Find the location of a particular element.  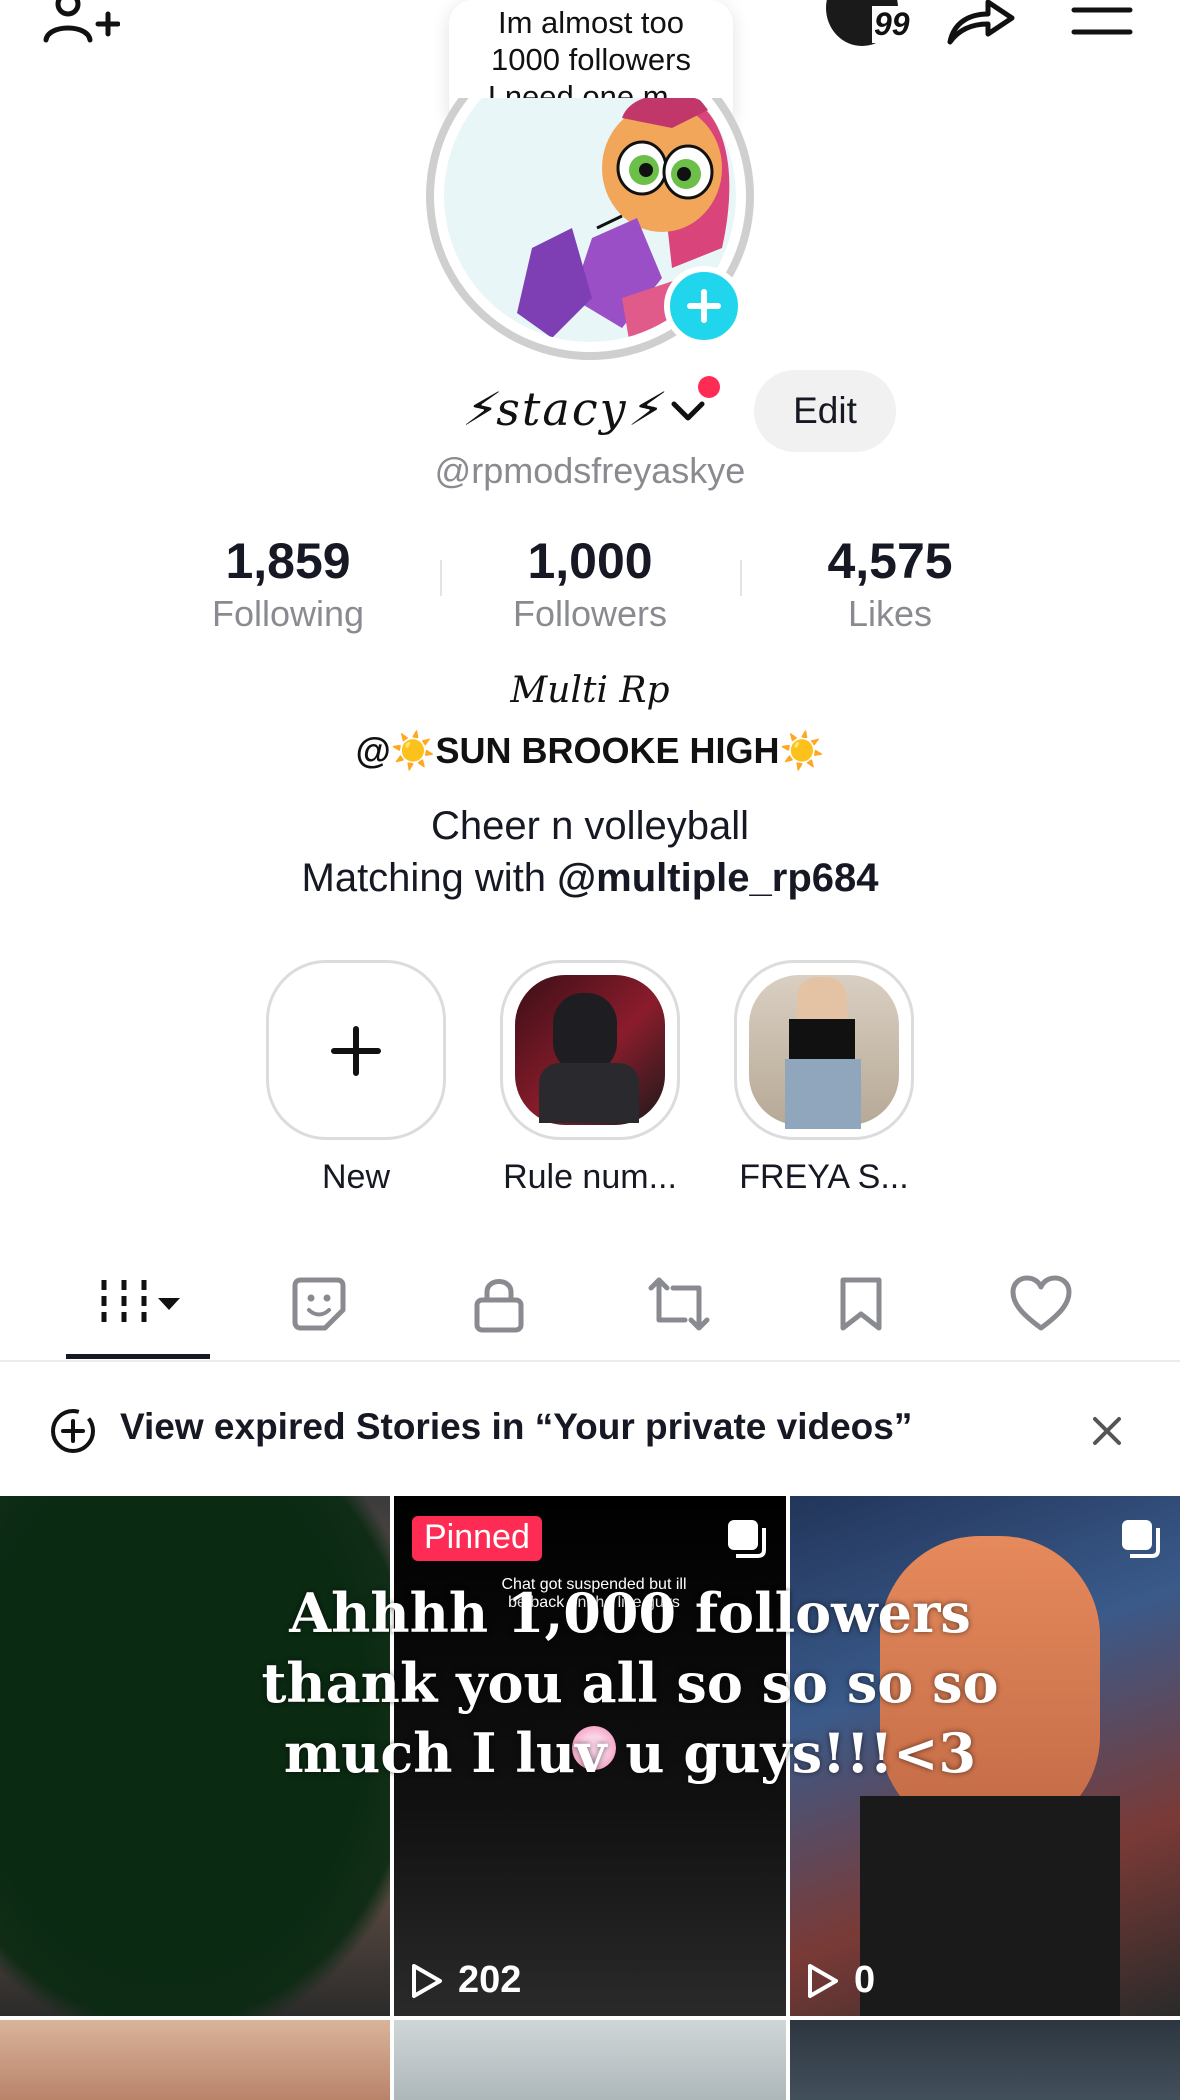

bio-line-4: Matching with @multiple_rp684 is located at coordinates (590, 878).